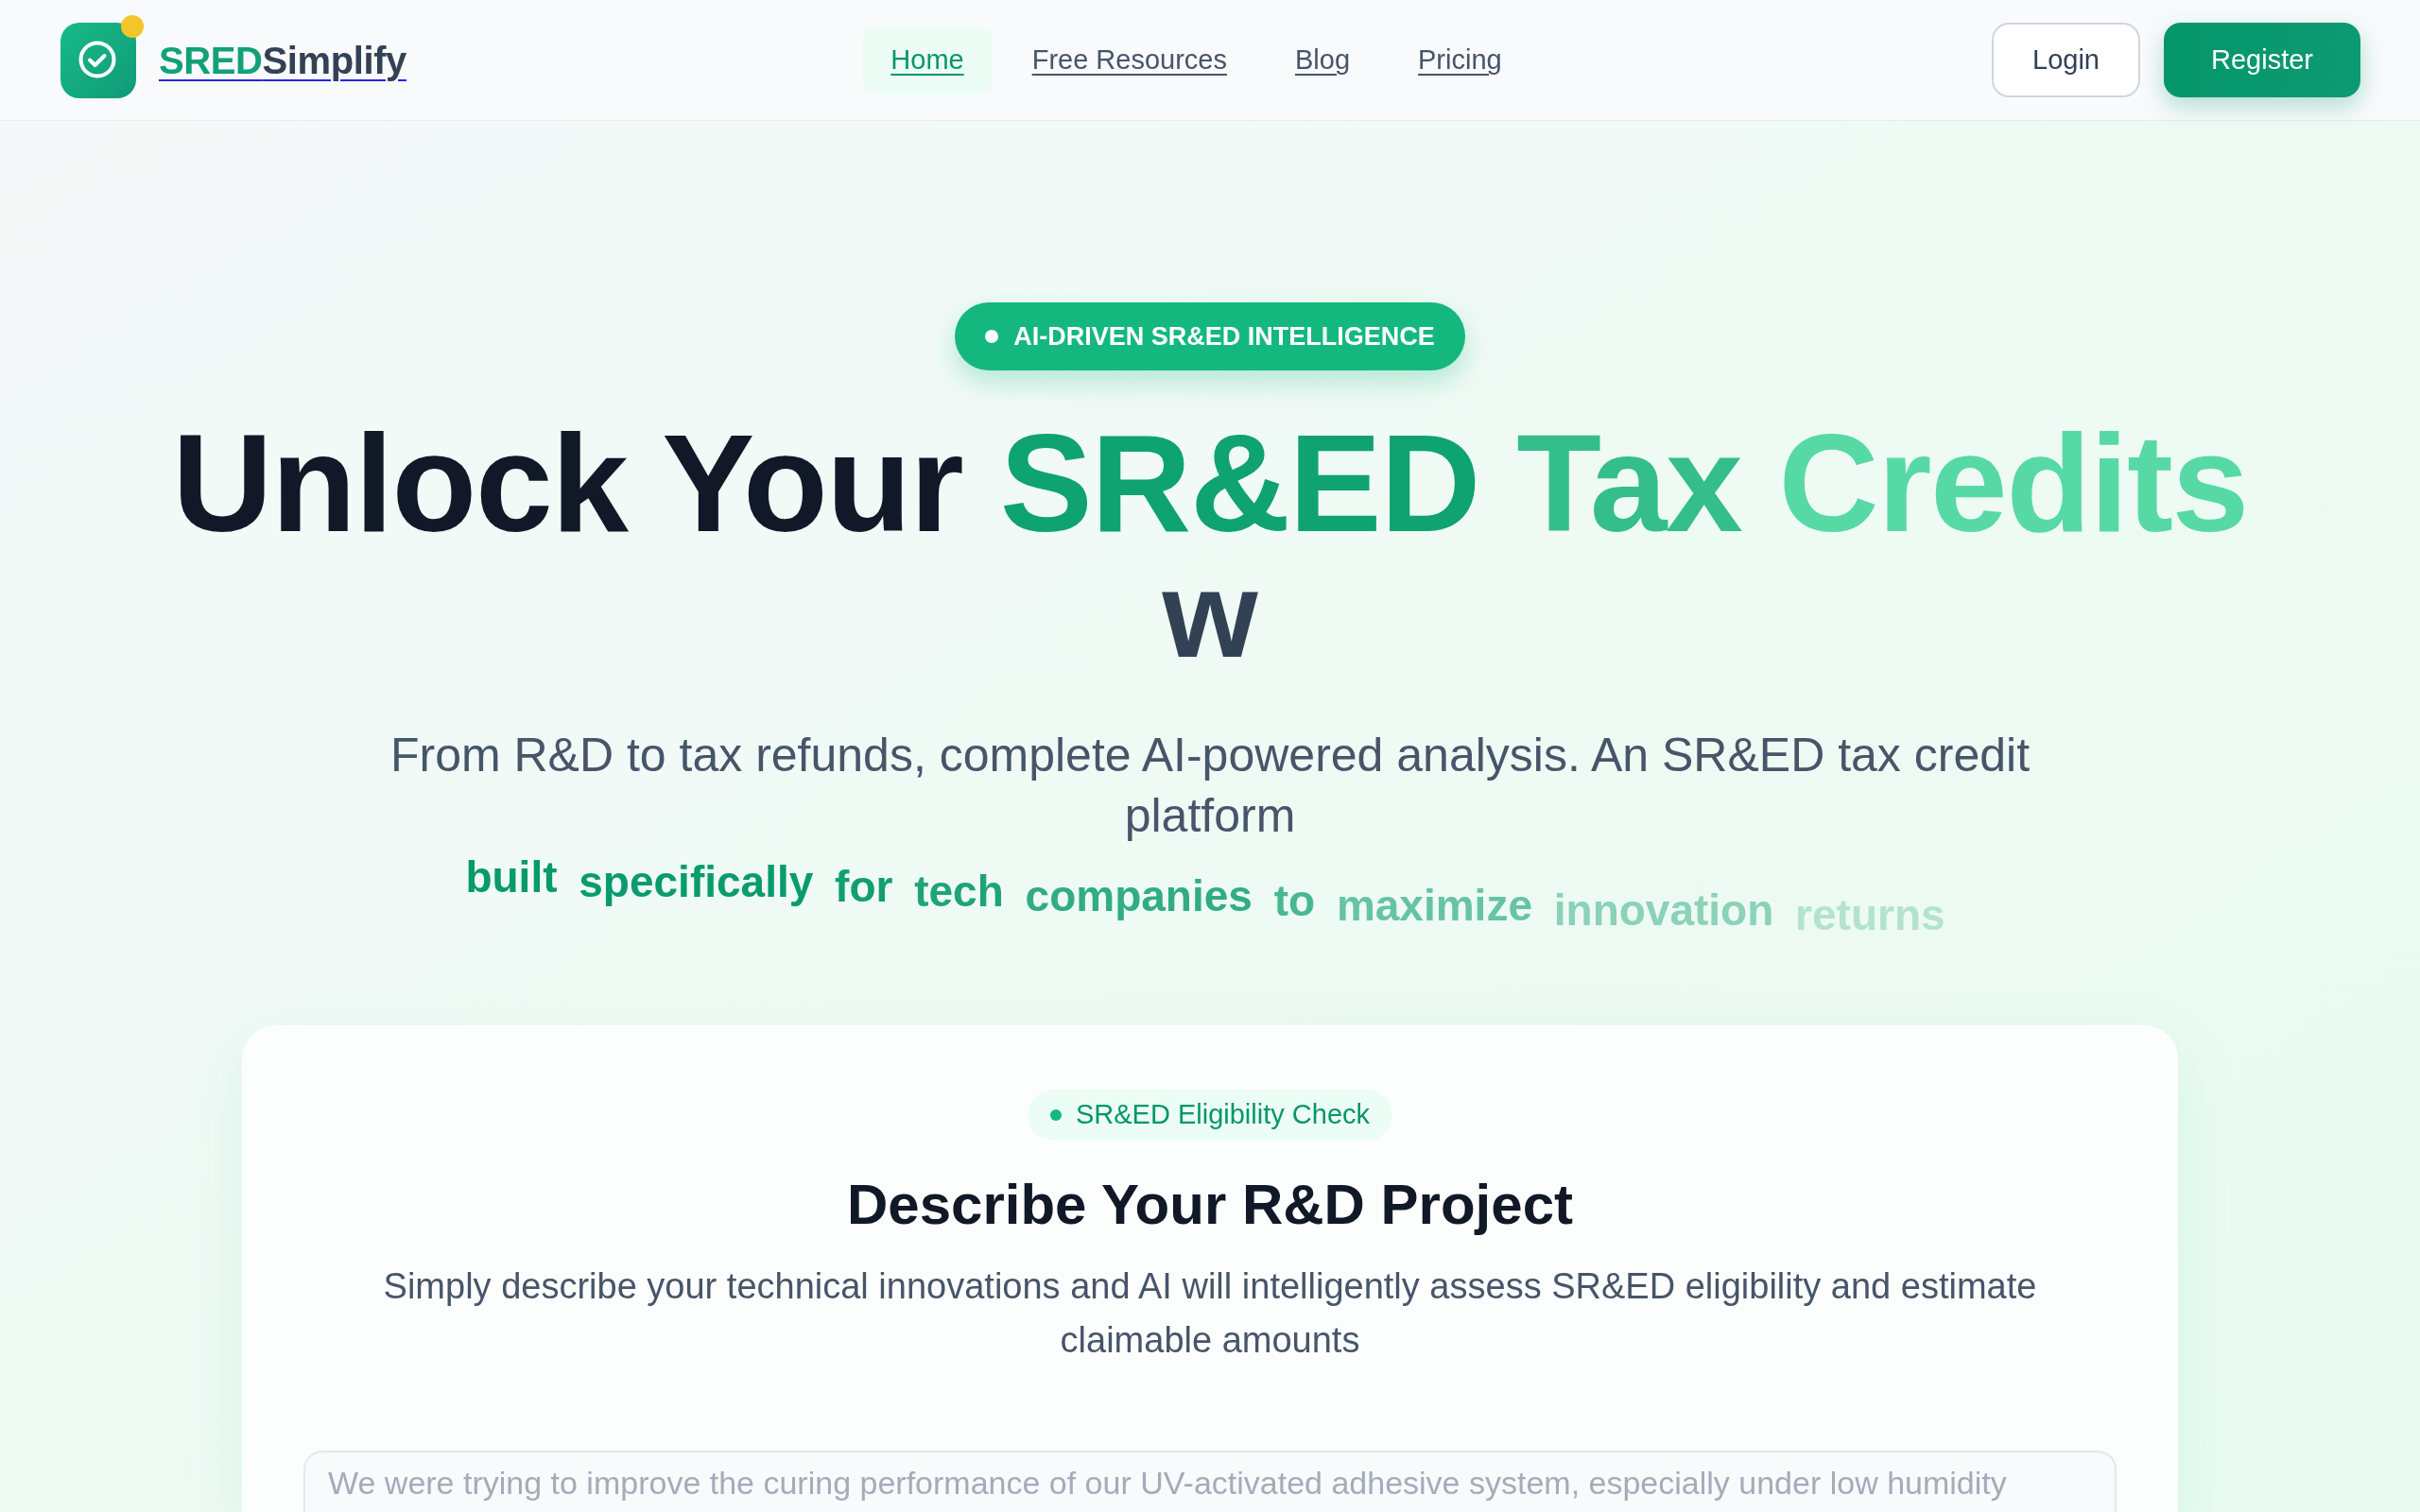  What do you see at coordinates (1210, 1313) in the screenshot?
I see `card-description: Simply describe your technical innovations and AI will intelligently assess SR&ED eligibility and estimate claimable amounts` at bounding box center [1210, 1313].